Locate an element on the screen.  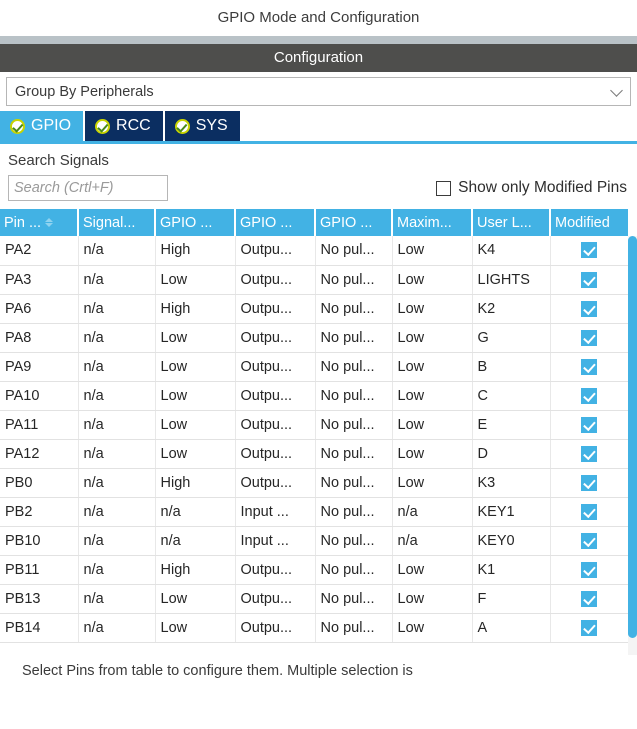
table-row: PA8 n/a Low Outpu... No pul... Low G is located at coordinates (314, 338).